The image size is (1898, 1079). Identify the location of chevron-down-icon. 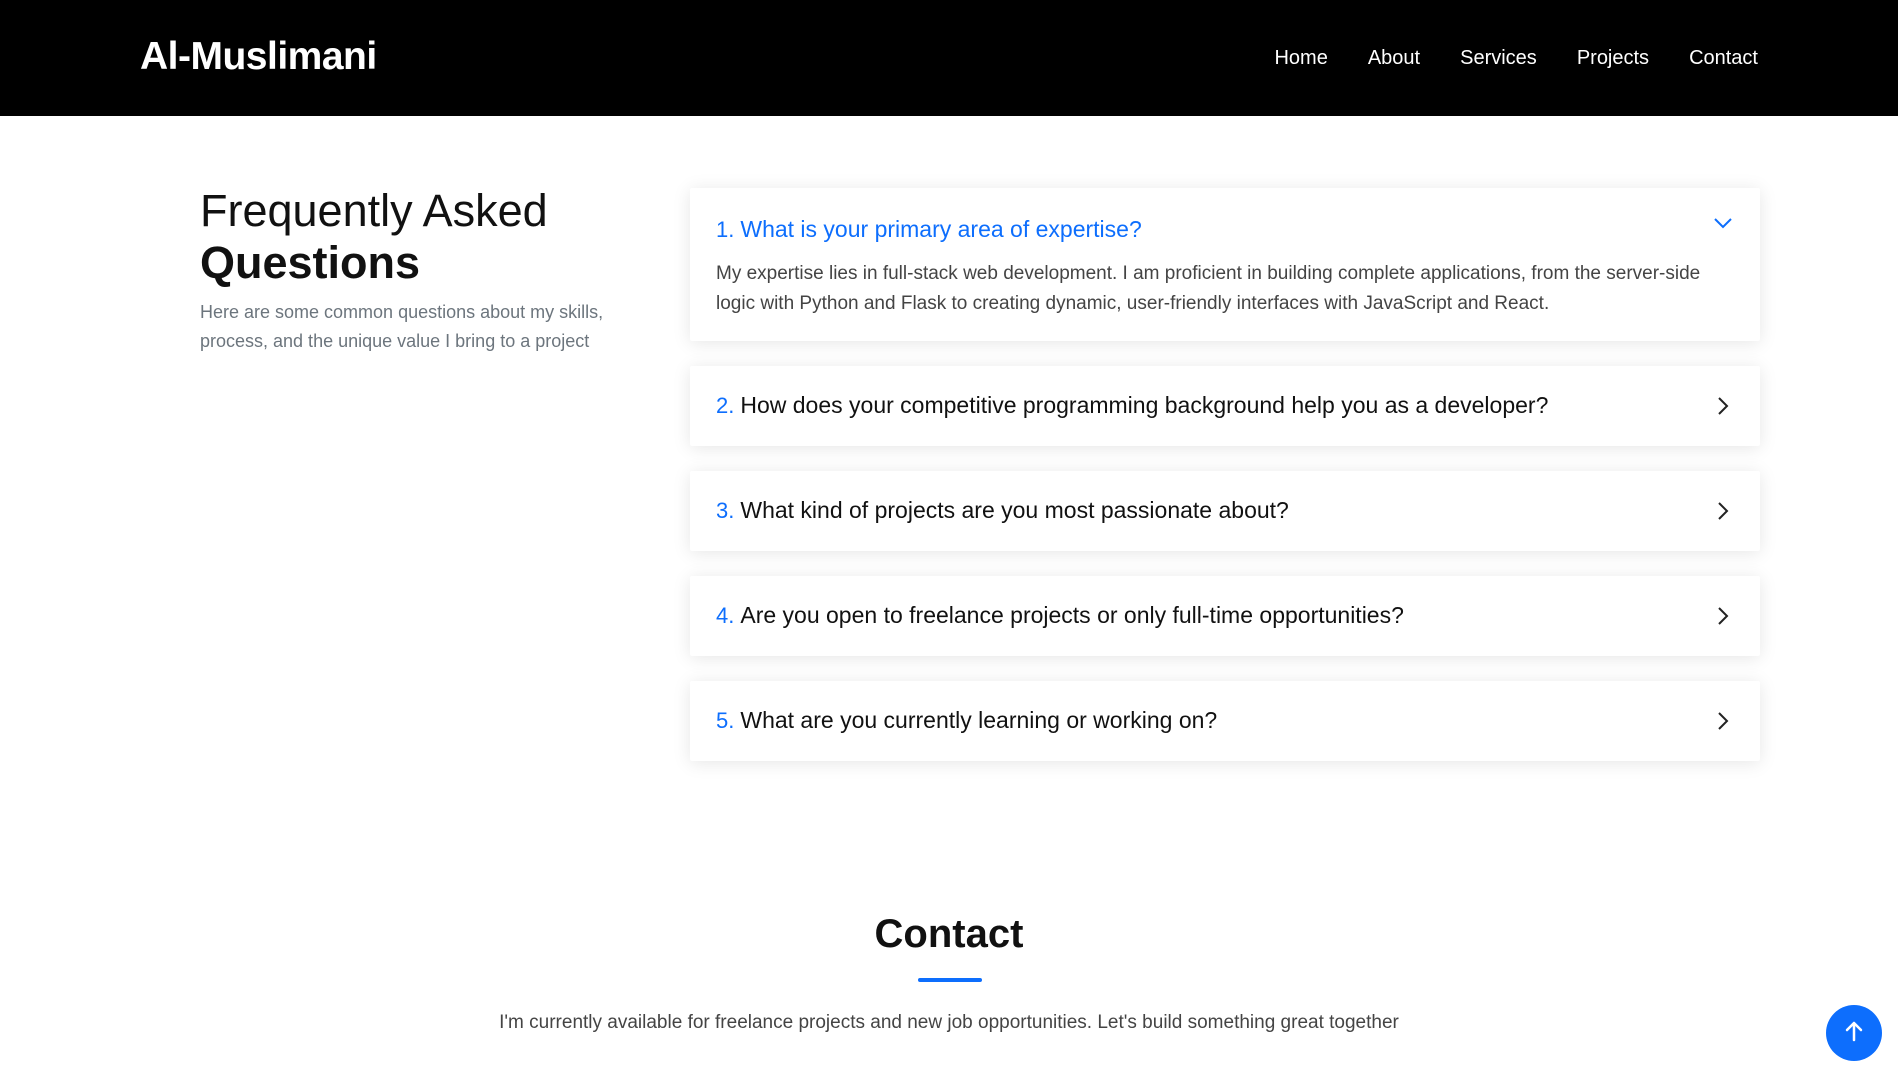
(1723, 223).